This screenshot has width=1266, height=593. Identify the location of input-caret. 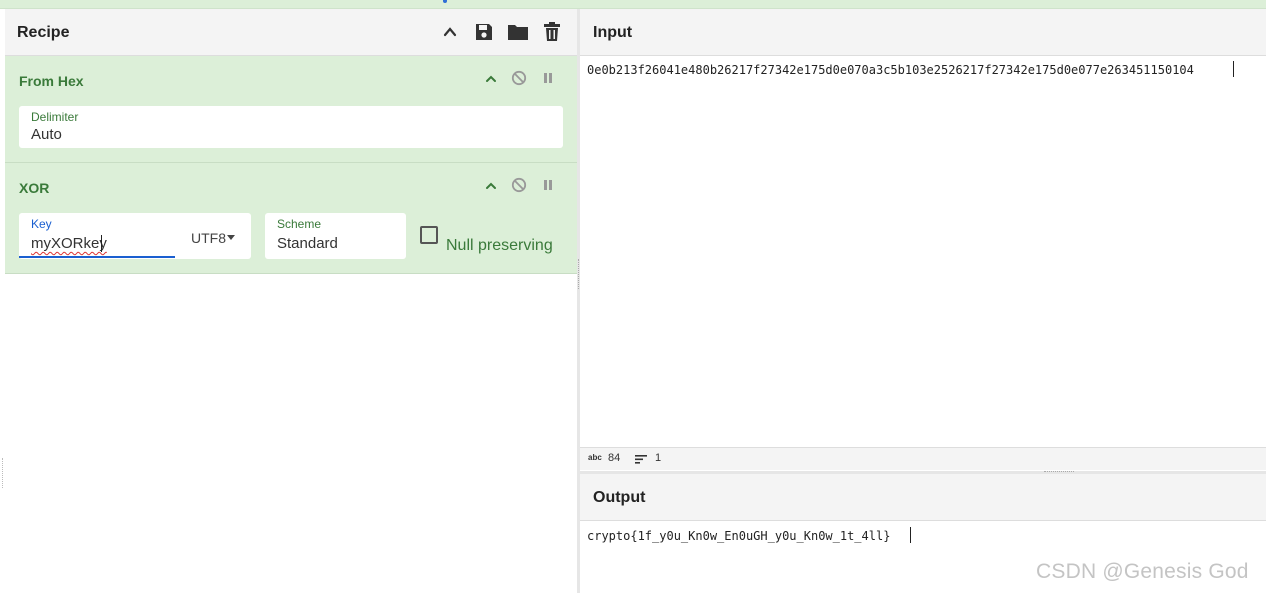
(1233, 69).